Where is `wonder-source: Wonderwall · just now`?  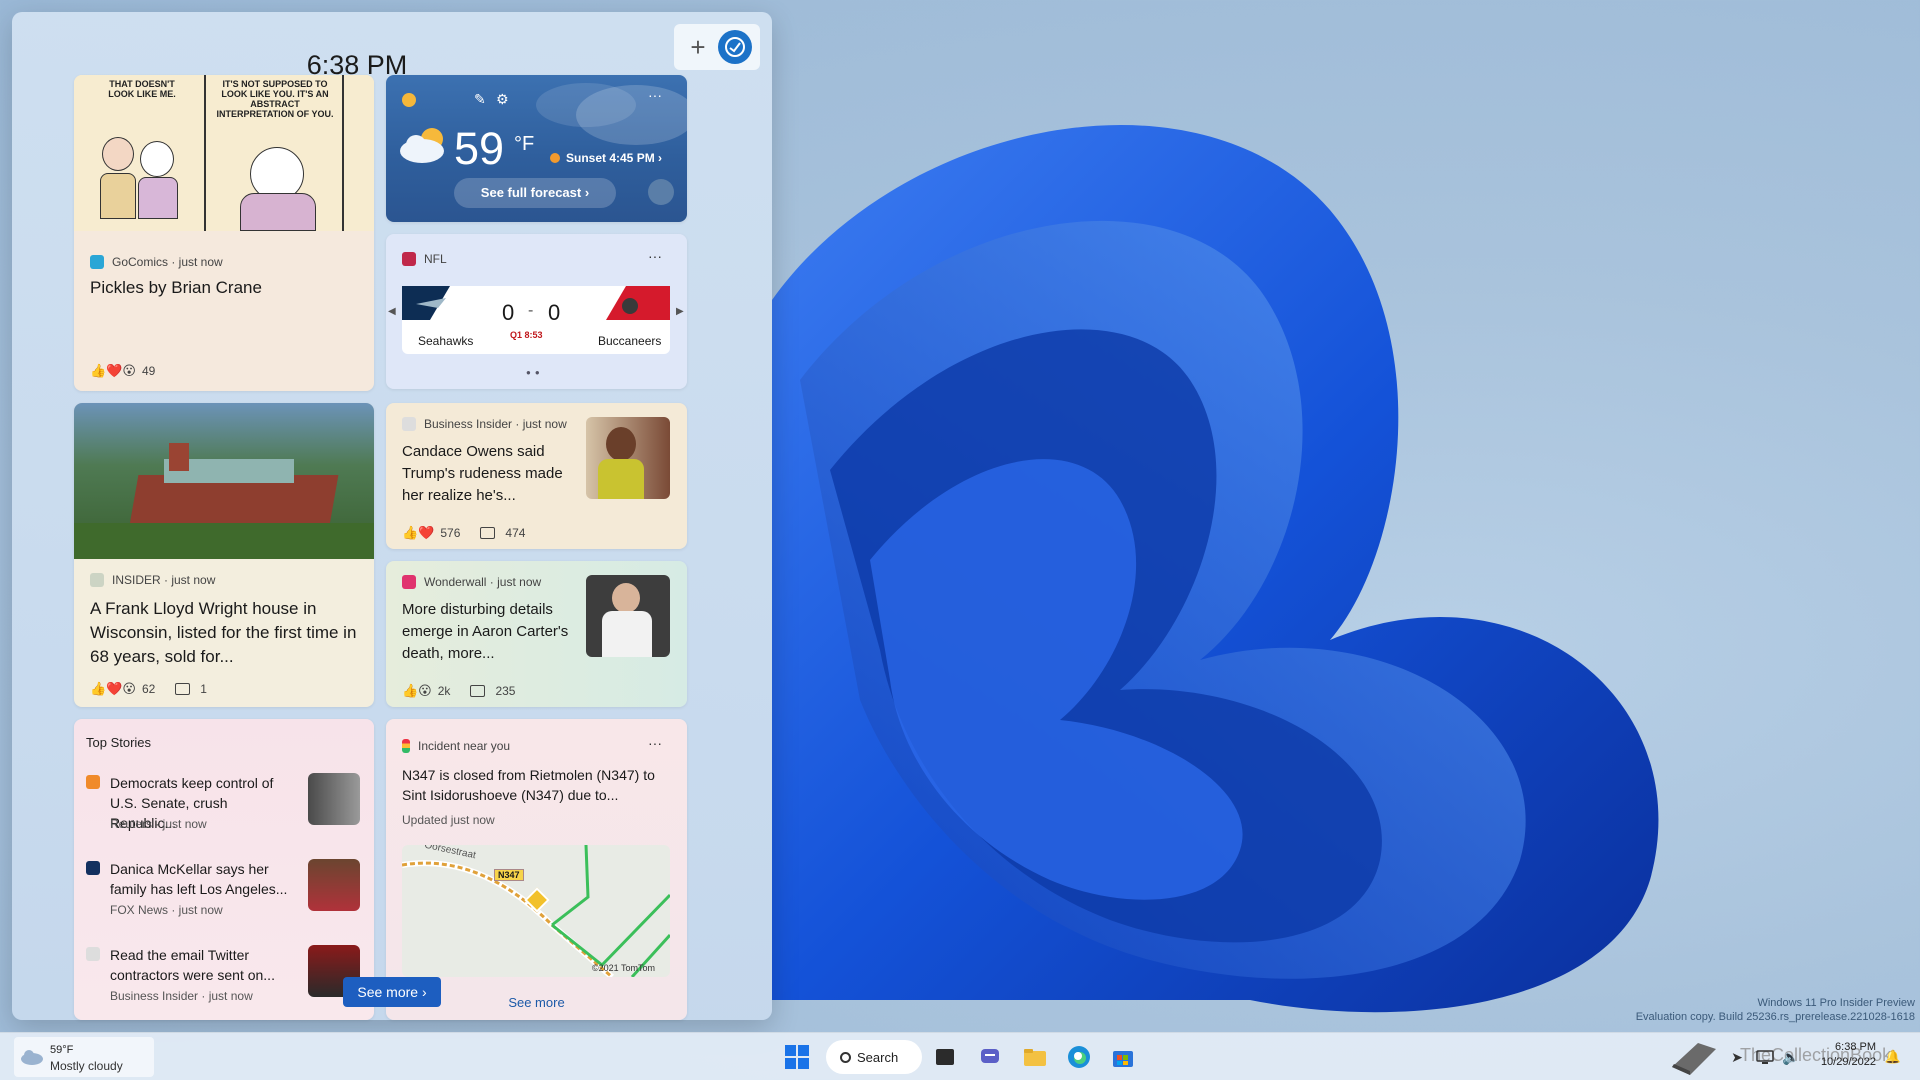 wonder-source: Wonderwall · just now is located at coordinates (483, 582).